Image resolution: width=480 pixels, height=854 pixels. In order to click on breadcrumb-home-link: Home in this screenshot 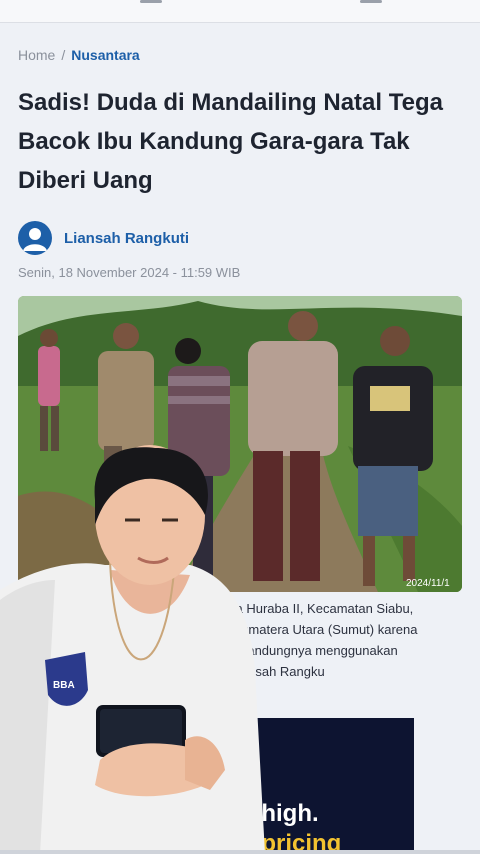, I will do `click(36, 55)`.